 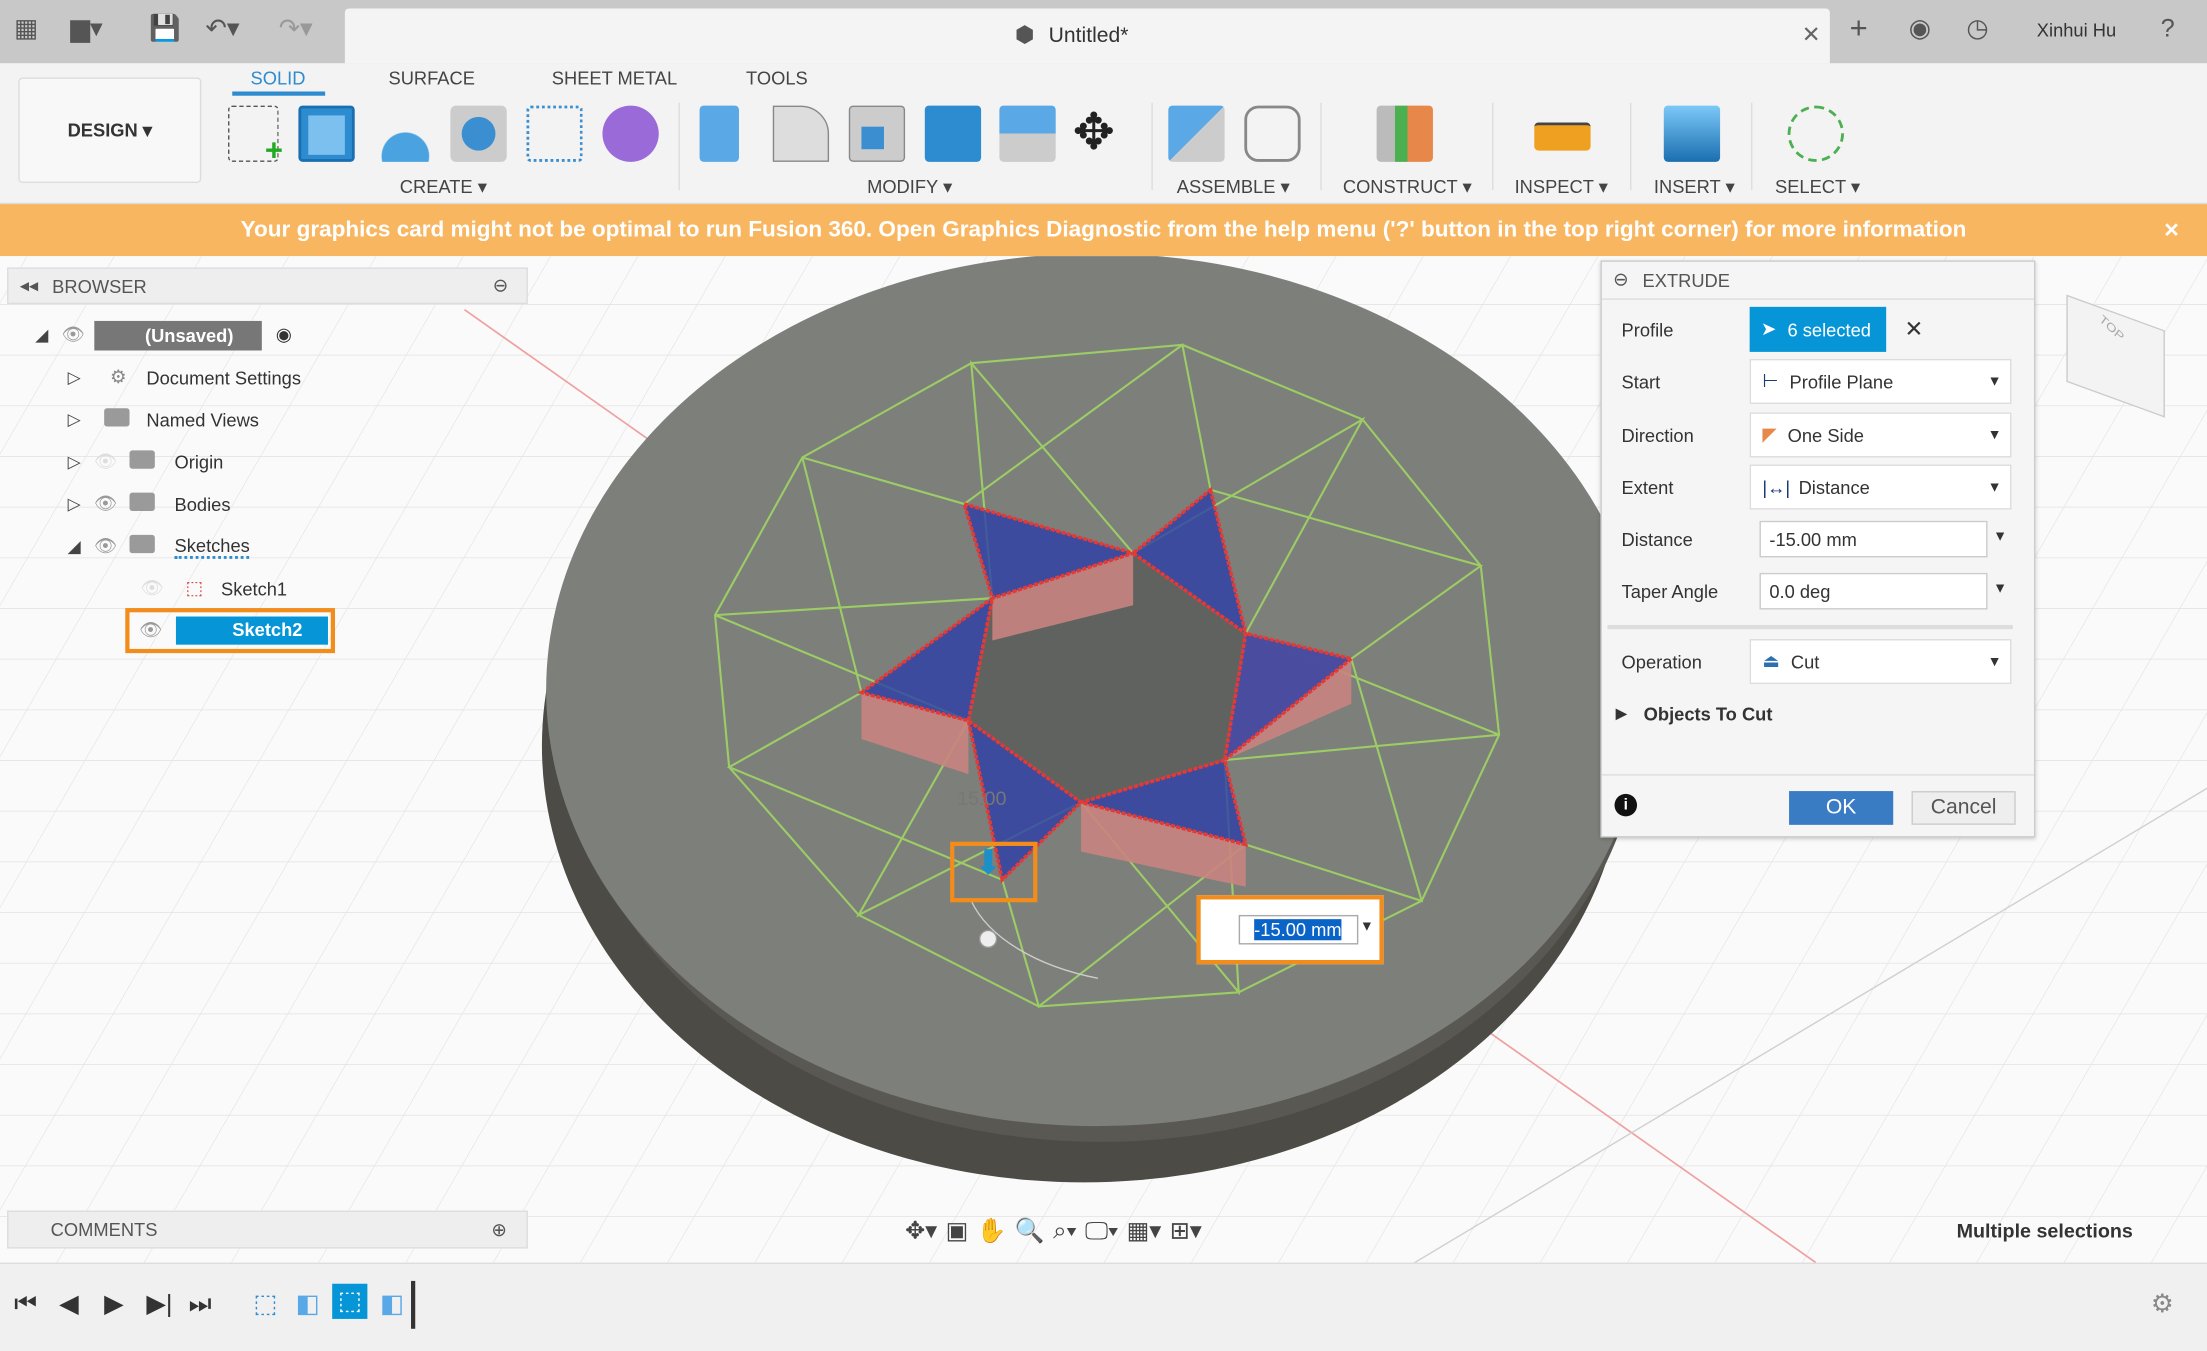 I want to click on hole-icon, so click(x=478, y=133).